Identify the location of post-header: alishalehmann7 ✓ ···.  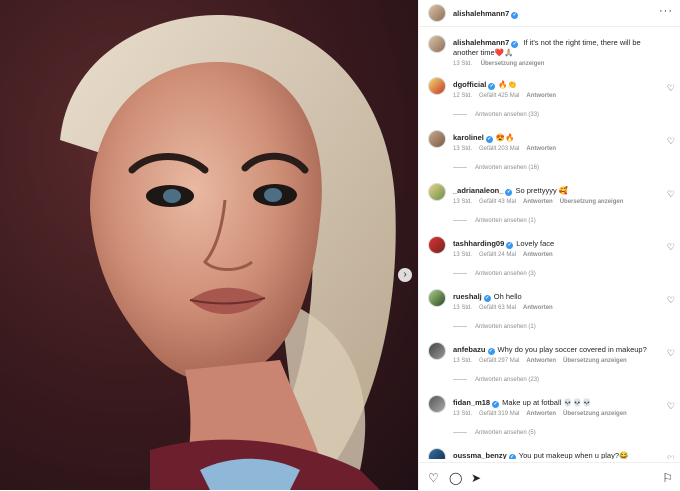
(549, 13).